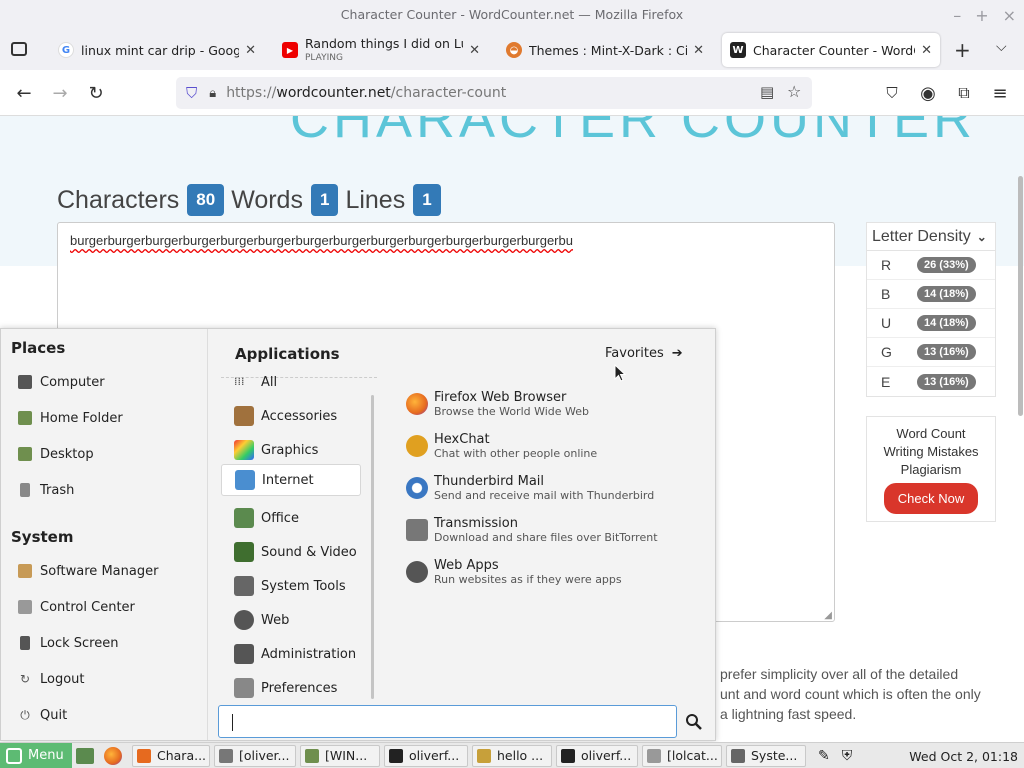 The height and width of the screenshot is (768, 1024). Describe the element at coordinates (921, 236) in the screenshot. I see `letter-density-title: Letter Density` at that location.